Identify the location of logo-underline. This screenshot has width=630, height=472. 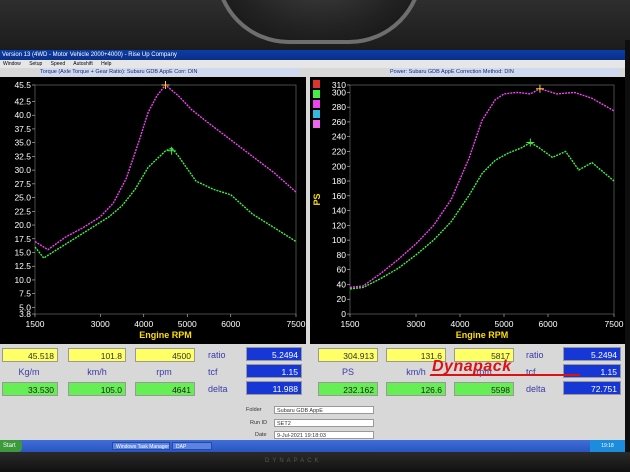
(505, 375).